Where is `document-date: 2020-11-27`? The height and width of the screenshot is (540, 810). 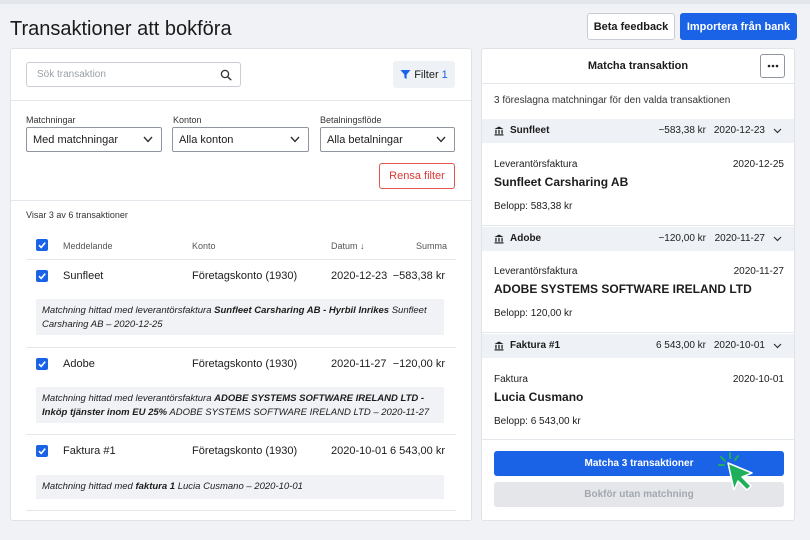
document-date: 2020-11-27 is located at coordinates (758, 271).